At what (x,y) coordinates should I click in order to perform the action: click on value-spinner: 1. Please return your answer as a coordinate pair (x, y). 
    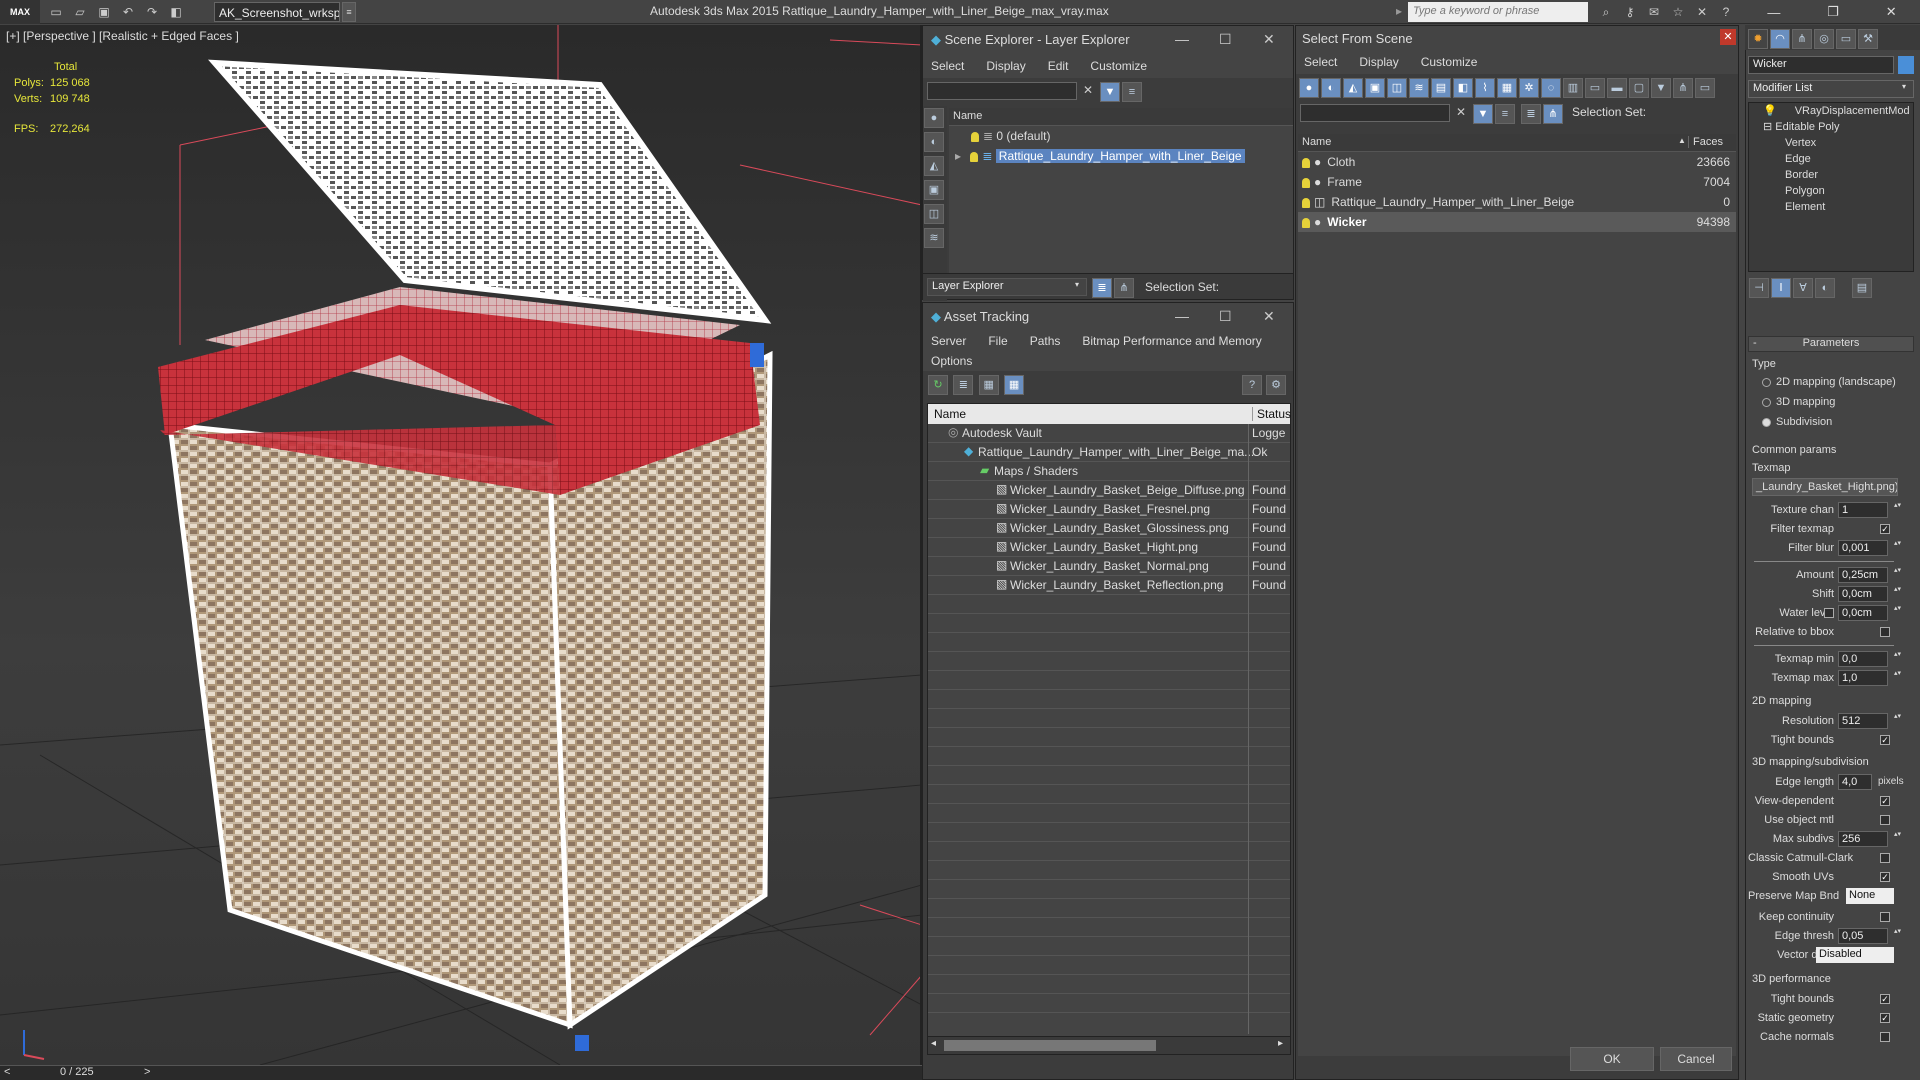
    Looking at the image, I should click on (1863, 510).